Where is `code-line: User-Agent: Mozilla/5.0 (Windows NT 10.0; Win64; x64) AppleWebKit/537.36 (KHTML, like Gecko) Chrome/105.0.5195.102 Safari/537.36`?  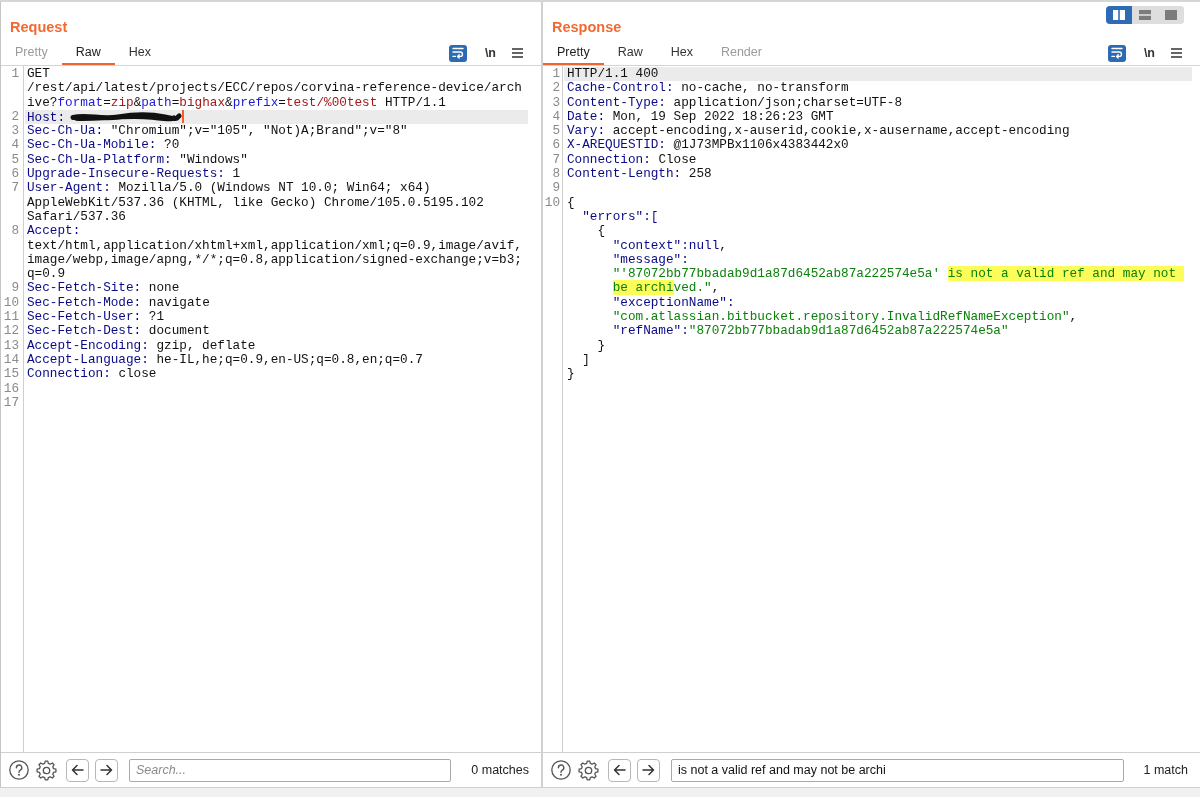
code-line: User-Agent: Mozilla/5.0 (Windows NT 10.0; Win64; x64) AppleWebKit/537.36 (KHTML, like Gecko) Chrome/105.0.5195.102 Safari/537.36 is located at coordinates (256, 203).